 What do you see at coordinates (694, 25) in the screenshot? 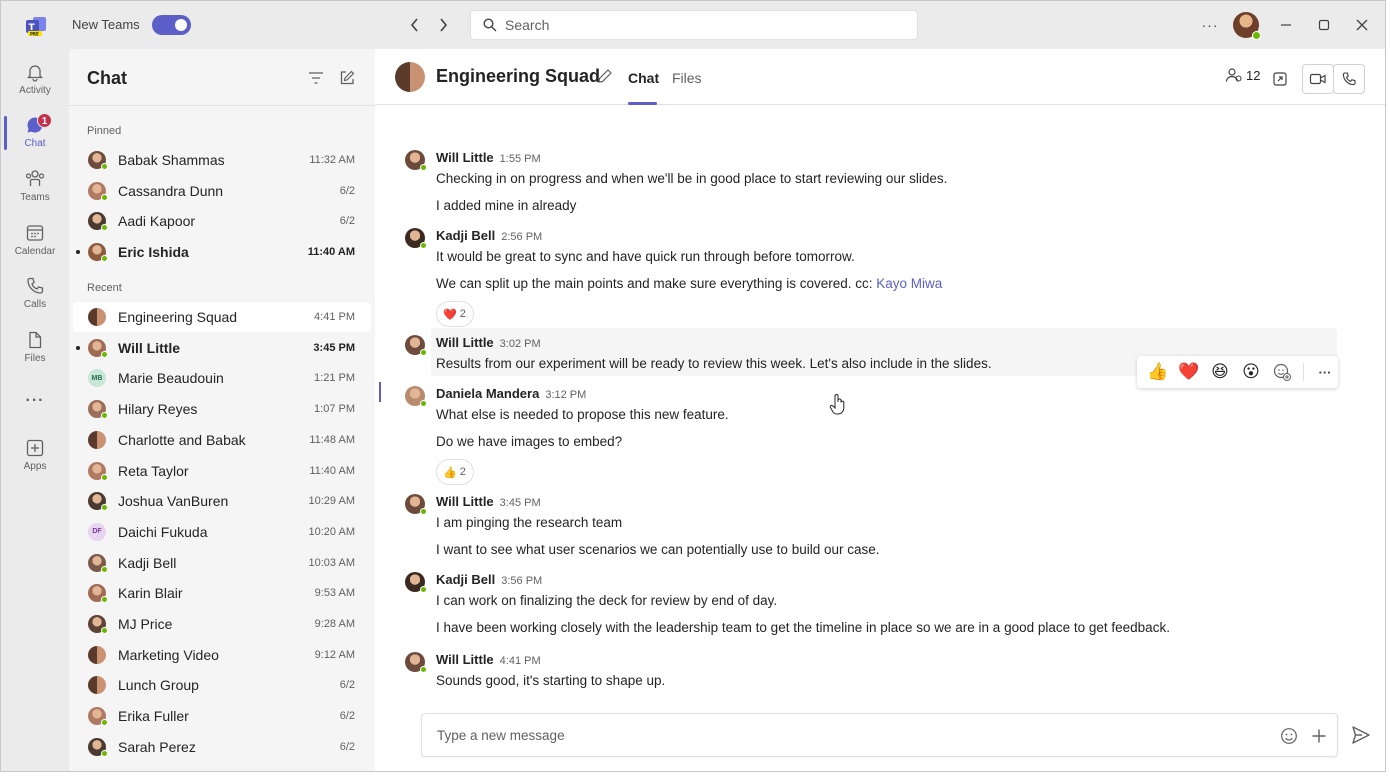
I see `search-input: Search` at bounding box center [694, 25].